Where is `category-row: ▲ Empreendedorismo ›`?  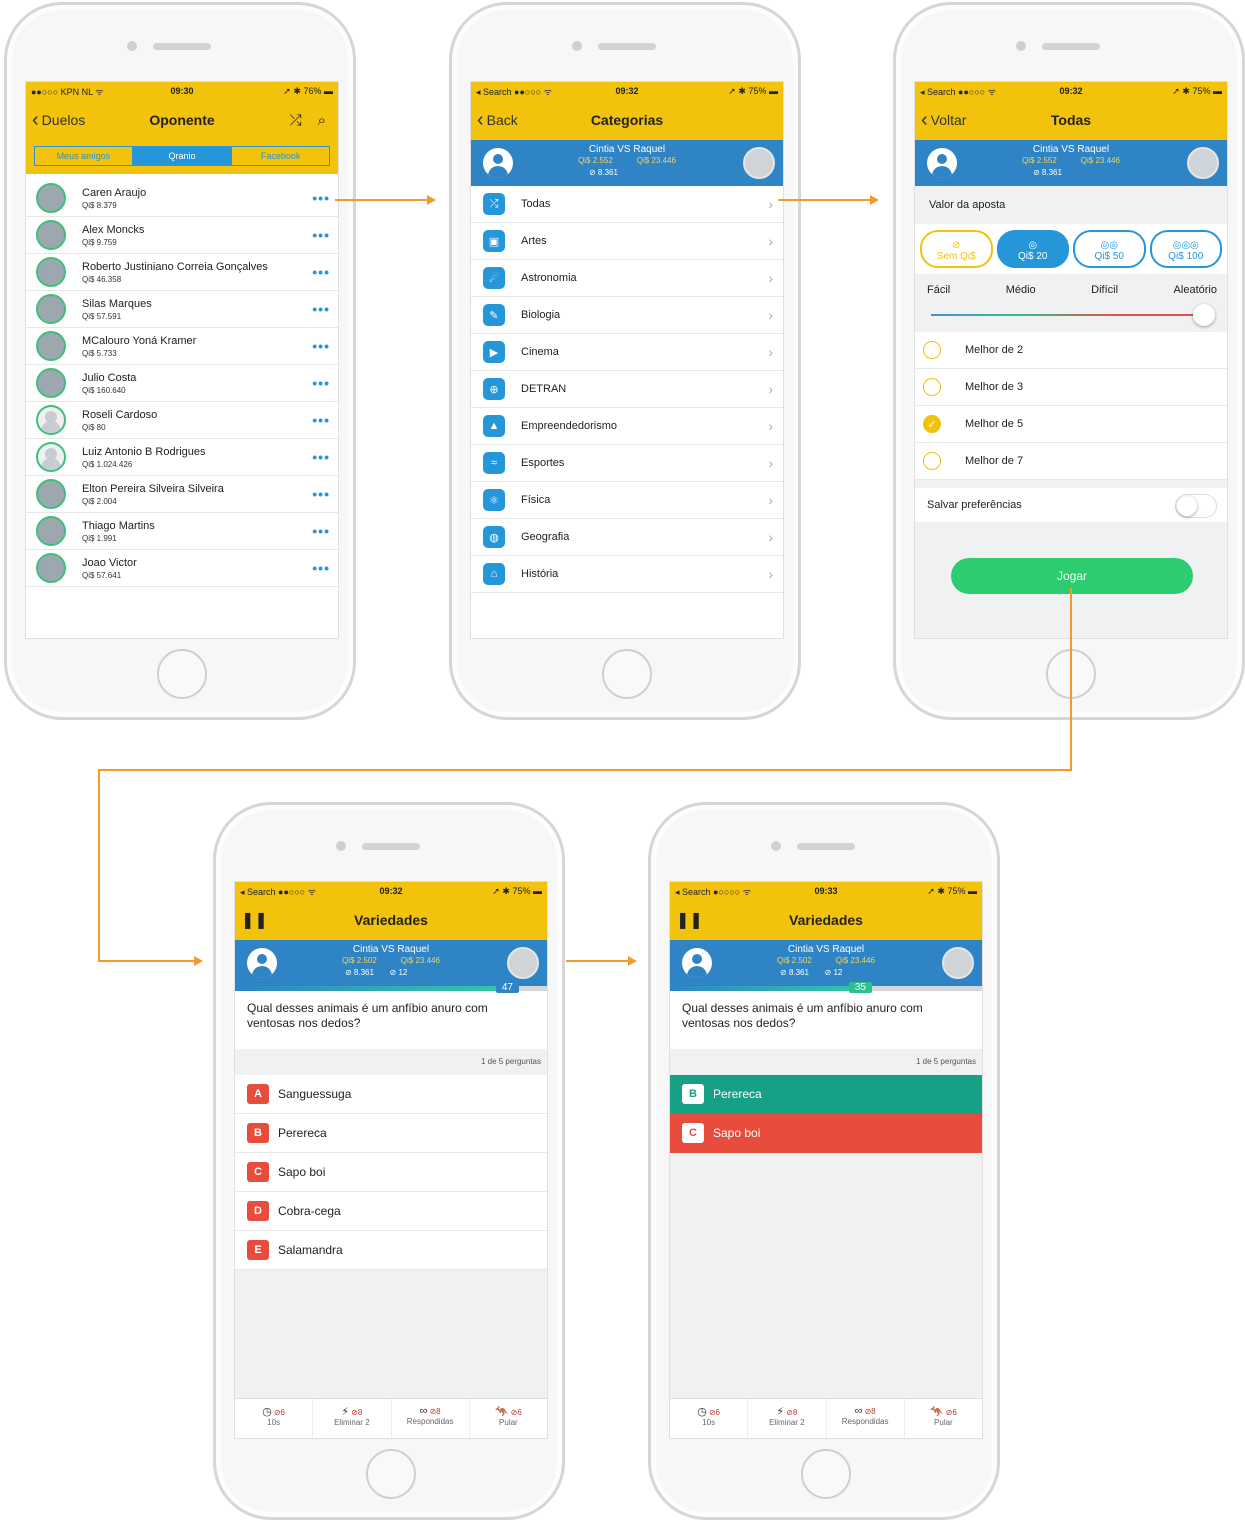
category-row: ▲ Empreendedorismo › is located at coordinates (627, 426).